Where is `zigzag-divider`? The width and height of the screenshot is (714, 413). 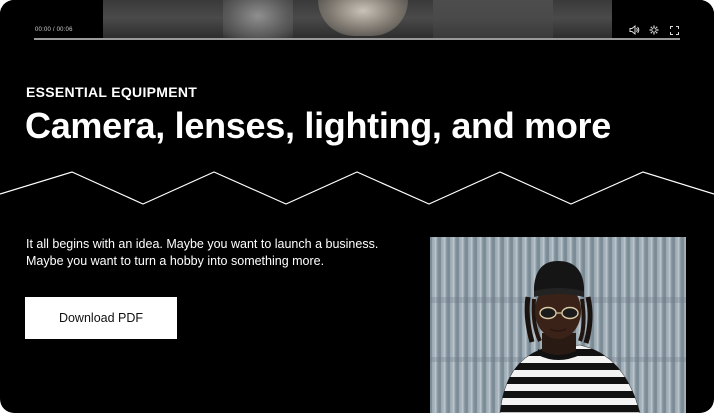
zigzag-divider is located at coordinates (357, 188).